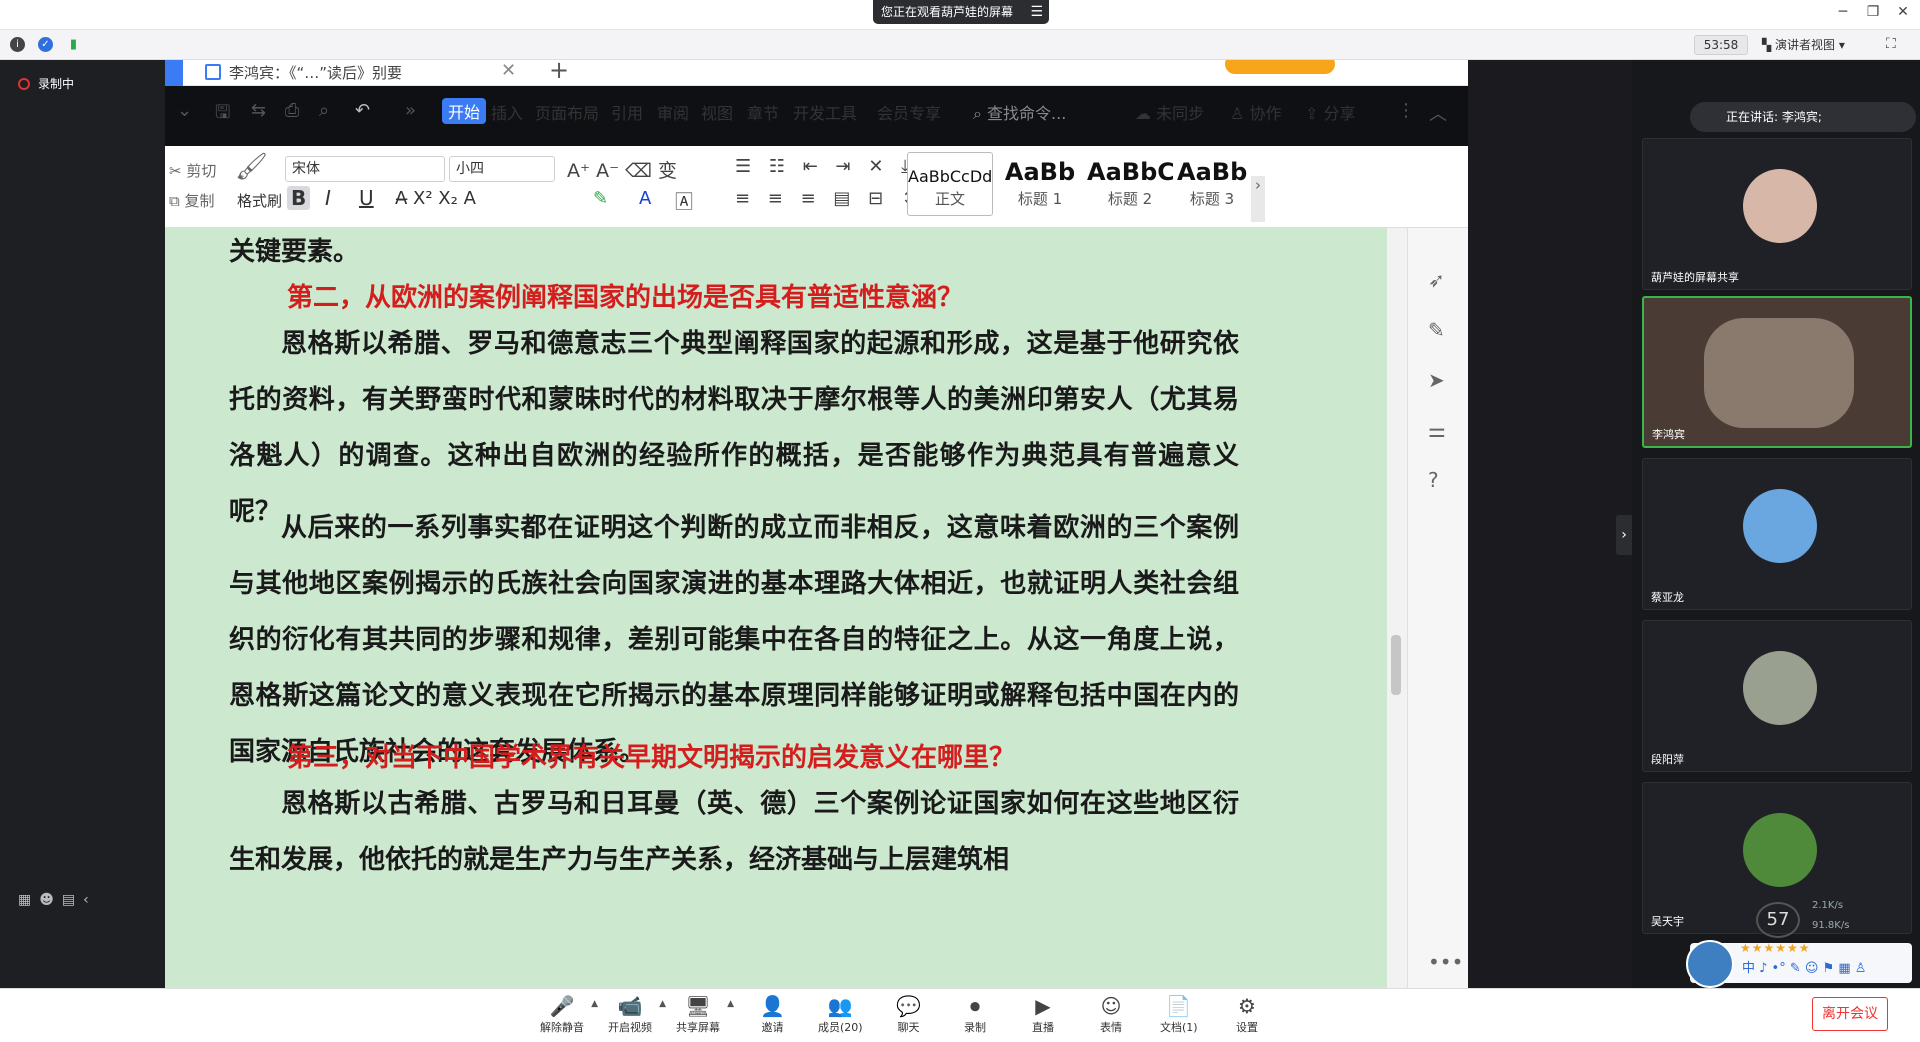 This screenshot has height=1042, width=1920. What do you see at coordinates (1445, 962) in the screenshot?
I see `more-horizontal-icon: •••` at bounding box center [1445, 962].